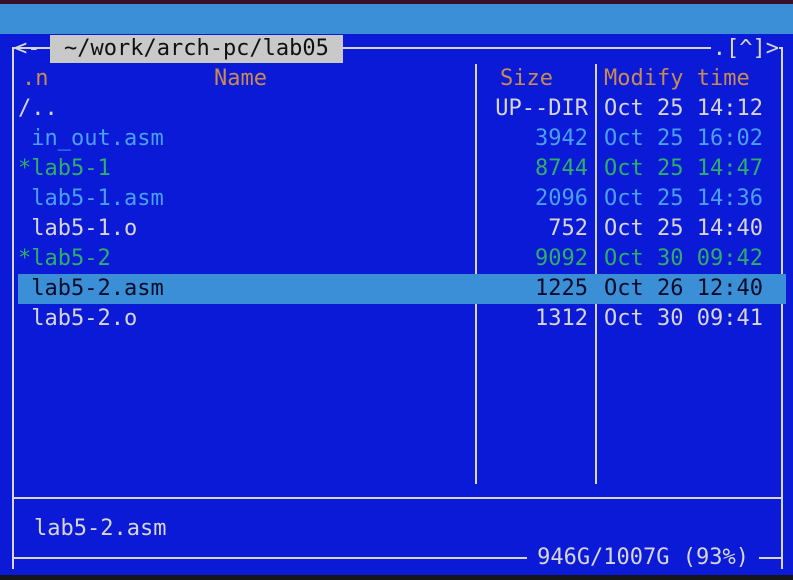 This screenshot has width=793, height=580. What do you see at coordinates (397, 498) in the screenshot?
I see `frame-status-divider` at bounding box center [397, 498].